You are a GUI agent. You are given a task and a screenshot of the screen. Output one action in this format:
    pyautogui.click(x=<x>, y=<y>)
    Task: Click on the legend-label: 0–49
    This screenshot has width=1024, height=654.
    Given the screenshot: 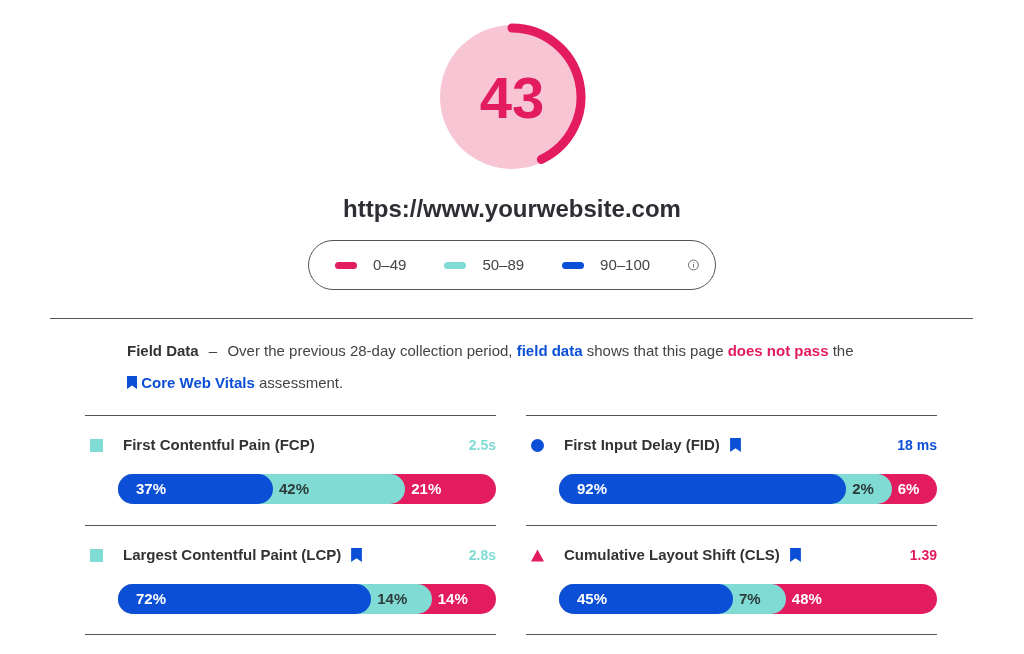 What is the action you would take?
    pyautogui.click(x=390, y=264)
    